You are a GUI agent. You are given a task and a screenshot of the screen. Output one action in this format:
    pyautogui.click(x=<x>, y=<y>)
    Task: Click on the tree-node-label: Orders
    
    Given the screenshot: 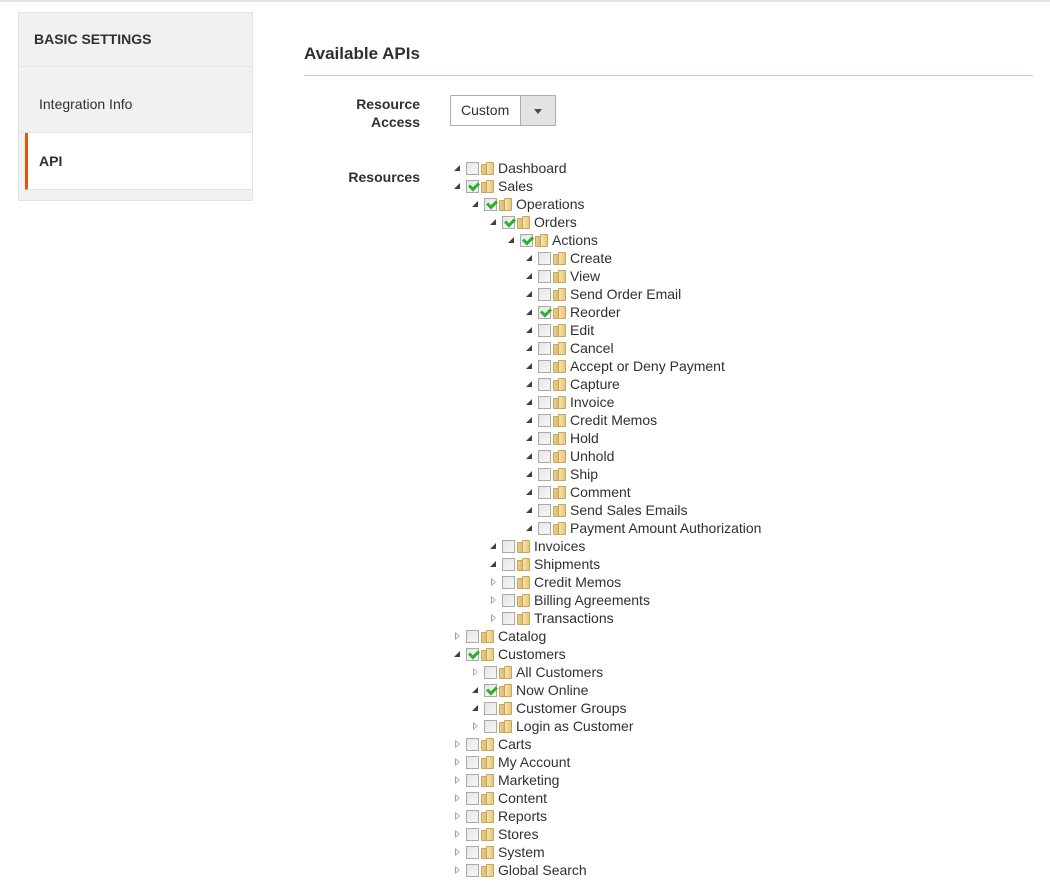 What is the action you would take?
    pyautogui.click(x=555, y=222)
    